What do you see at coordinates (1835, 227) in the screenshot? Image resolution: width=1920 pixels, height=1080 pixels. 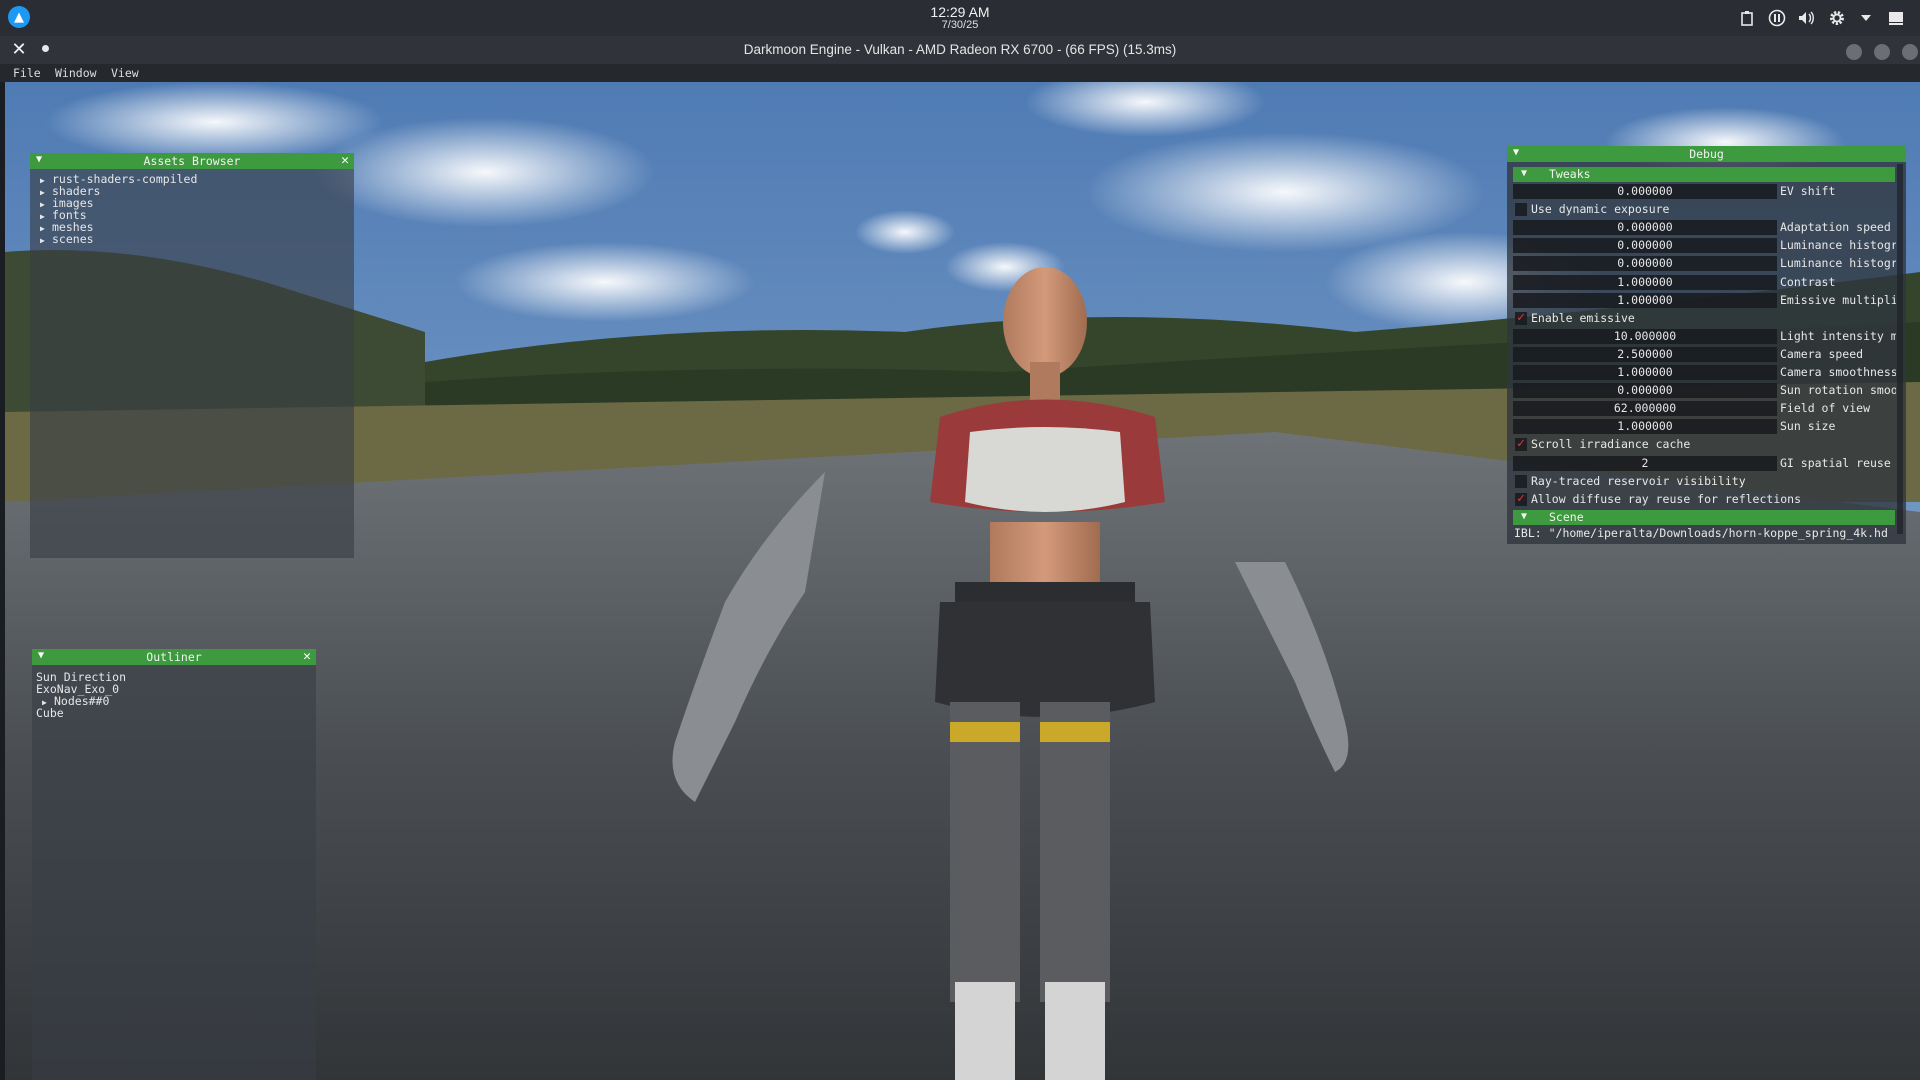 I see `tweak-label: Adaptation speed` at bounding box center [1835, 227].